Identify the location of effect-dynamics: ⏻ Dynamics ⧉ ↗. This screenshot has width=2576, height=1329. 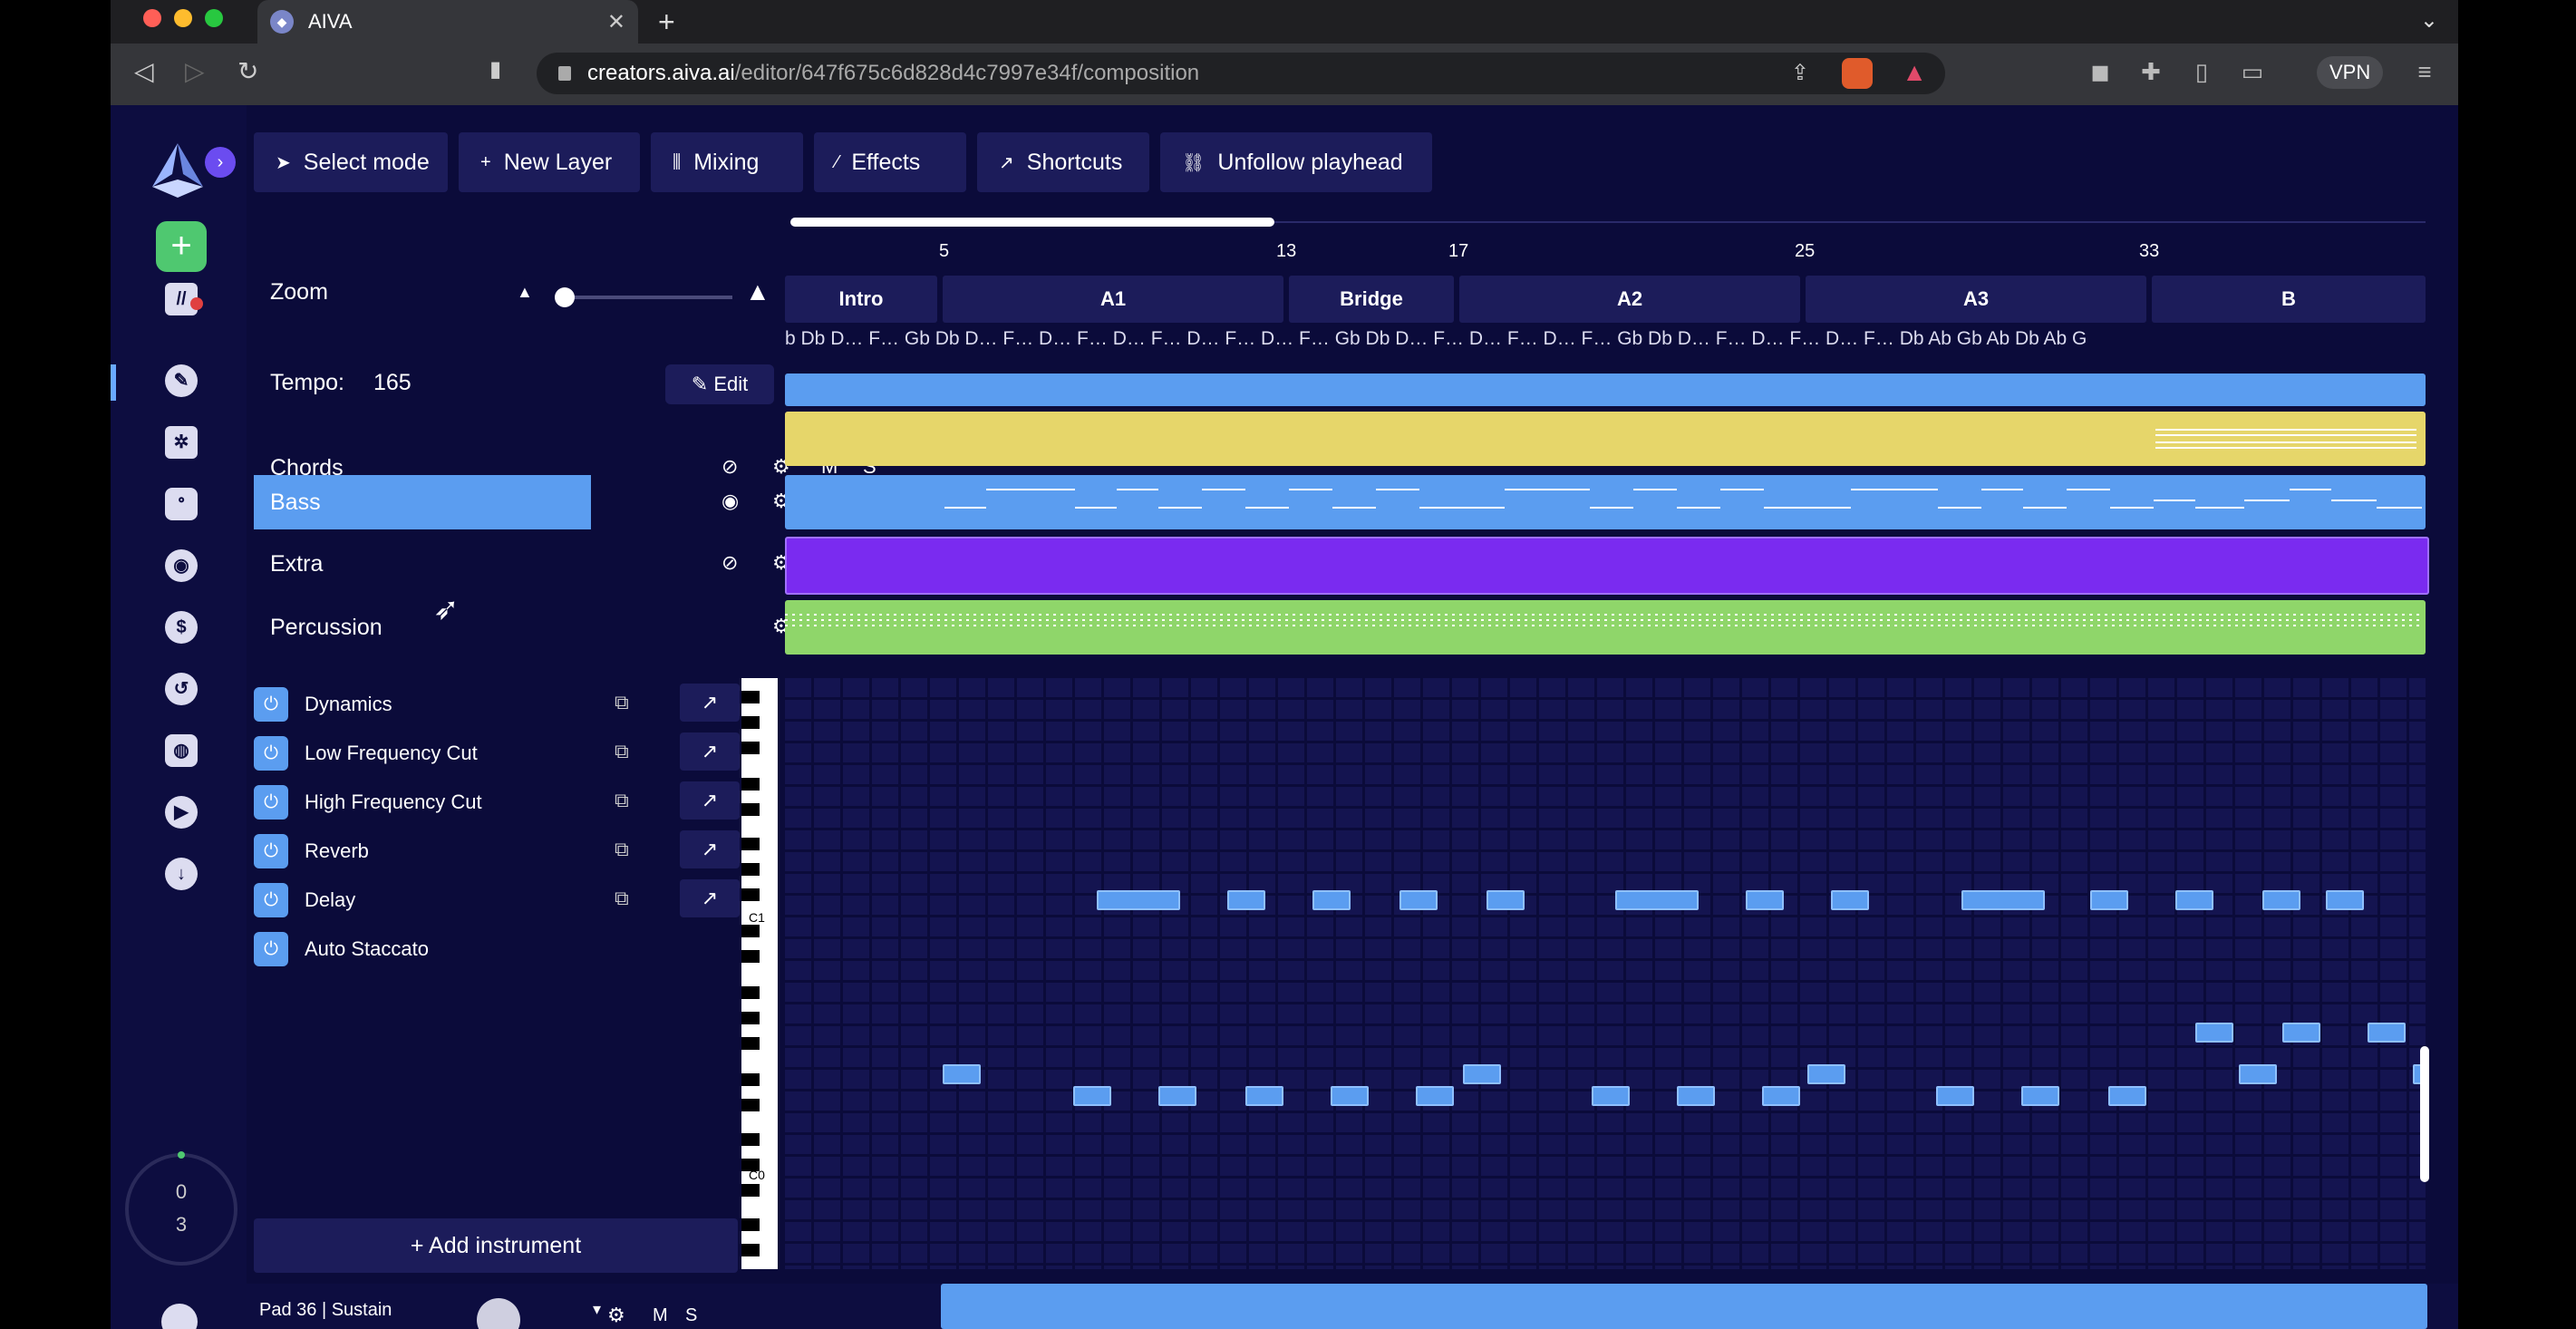
(507, 703).